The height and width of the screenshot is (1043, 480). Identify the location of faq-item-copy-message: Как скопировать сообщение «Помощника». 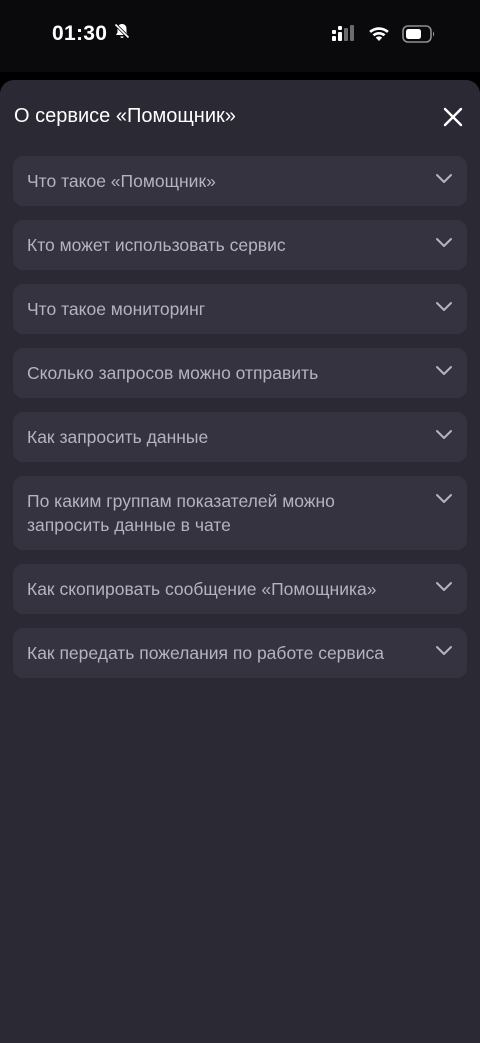
(240, 589).